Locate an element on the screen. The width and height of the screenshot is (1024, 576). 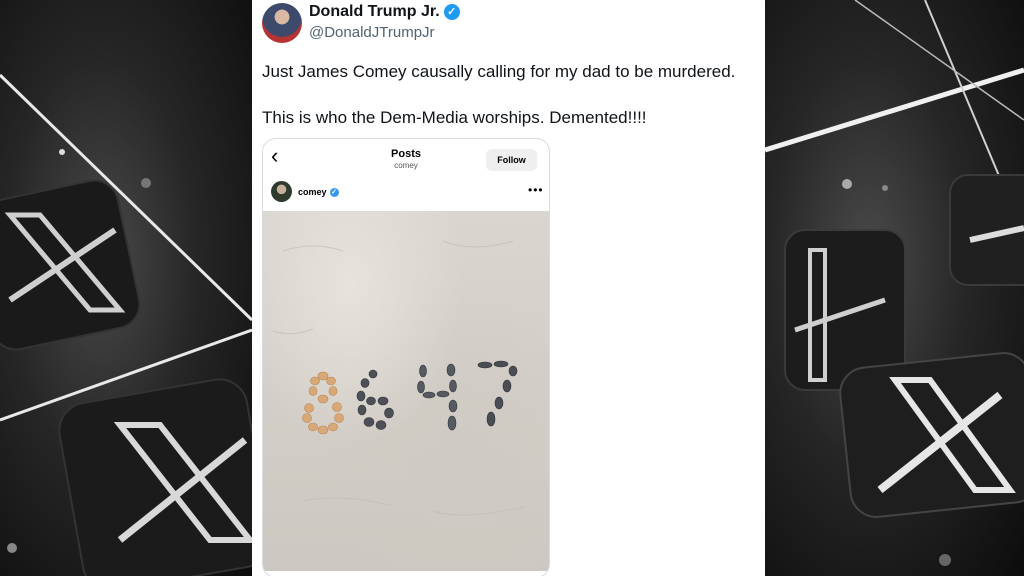
ig-verified-badge-icon: ✓ is located at coordinates (334, 193).